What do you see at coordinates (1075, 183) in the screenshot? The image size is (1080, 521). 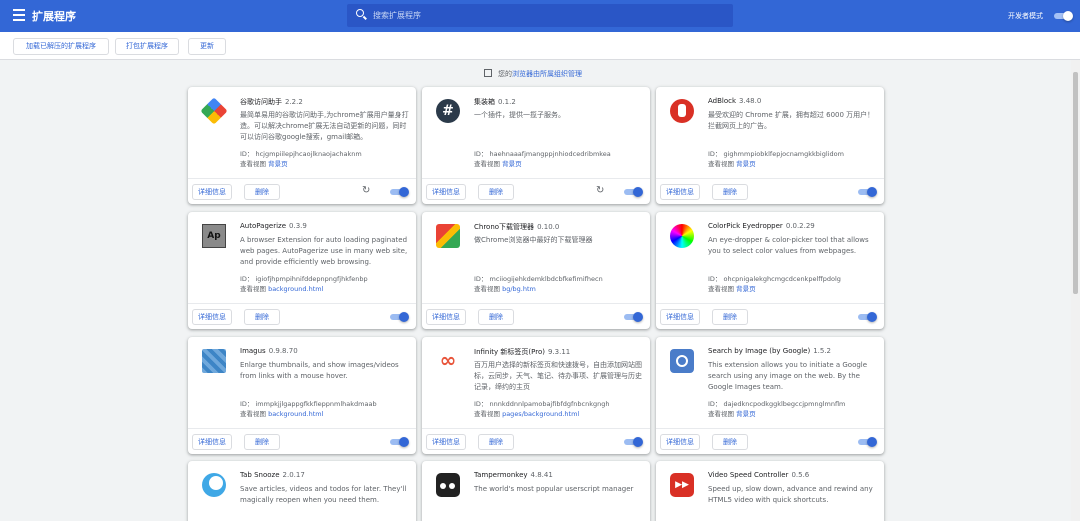 I see `scrollbar-thumb` at bounding box center [1075, 183].